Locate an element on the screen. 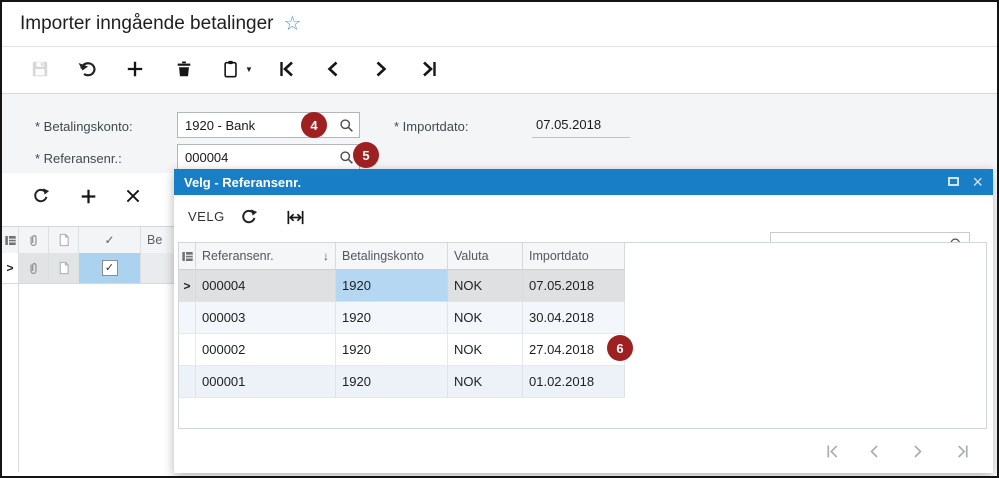  left-grid-row: > ✓ is located at coordinates (88, 268).